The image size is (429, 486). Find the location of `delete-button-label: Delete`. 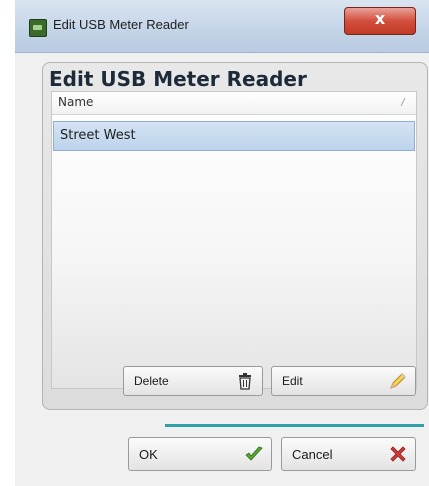

delete-button-label: Delete is located at coordinates (151, 381).